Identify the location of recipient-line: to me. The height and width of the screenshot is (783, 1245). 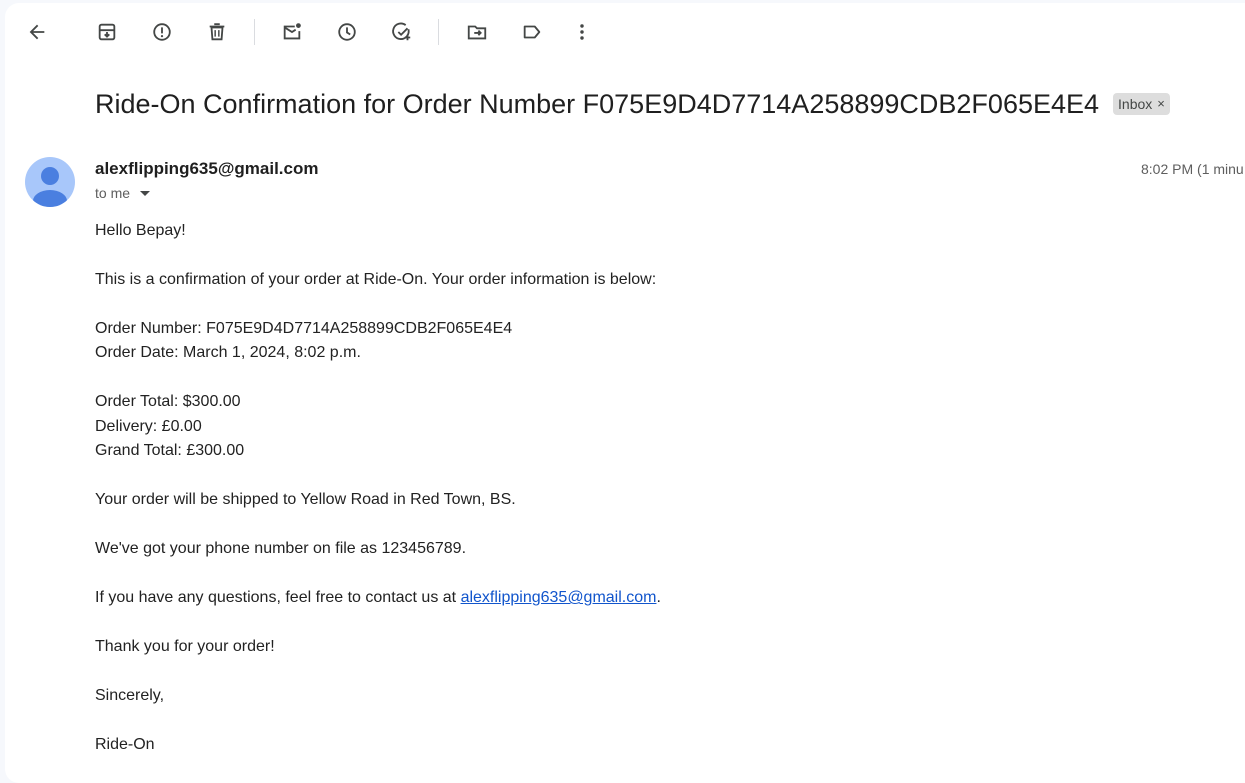
(123, 193).